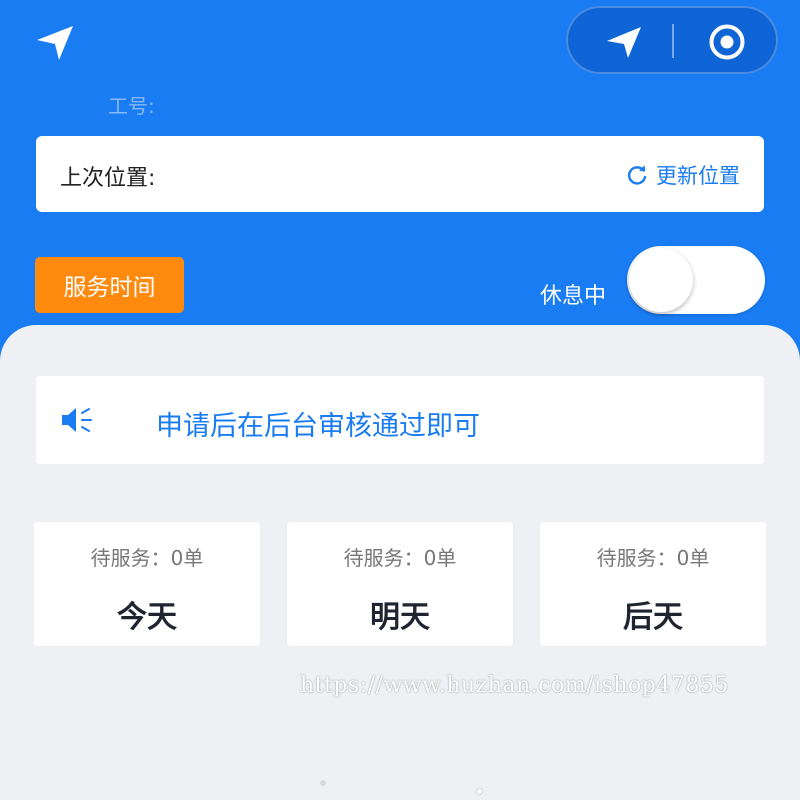  Describe the element at coordinates (727, 42) in the screenshot. I see `target-icon` at that location.